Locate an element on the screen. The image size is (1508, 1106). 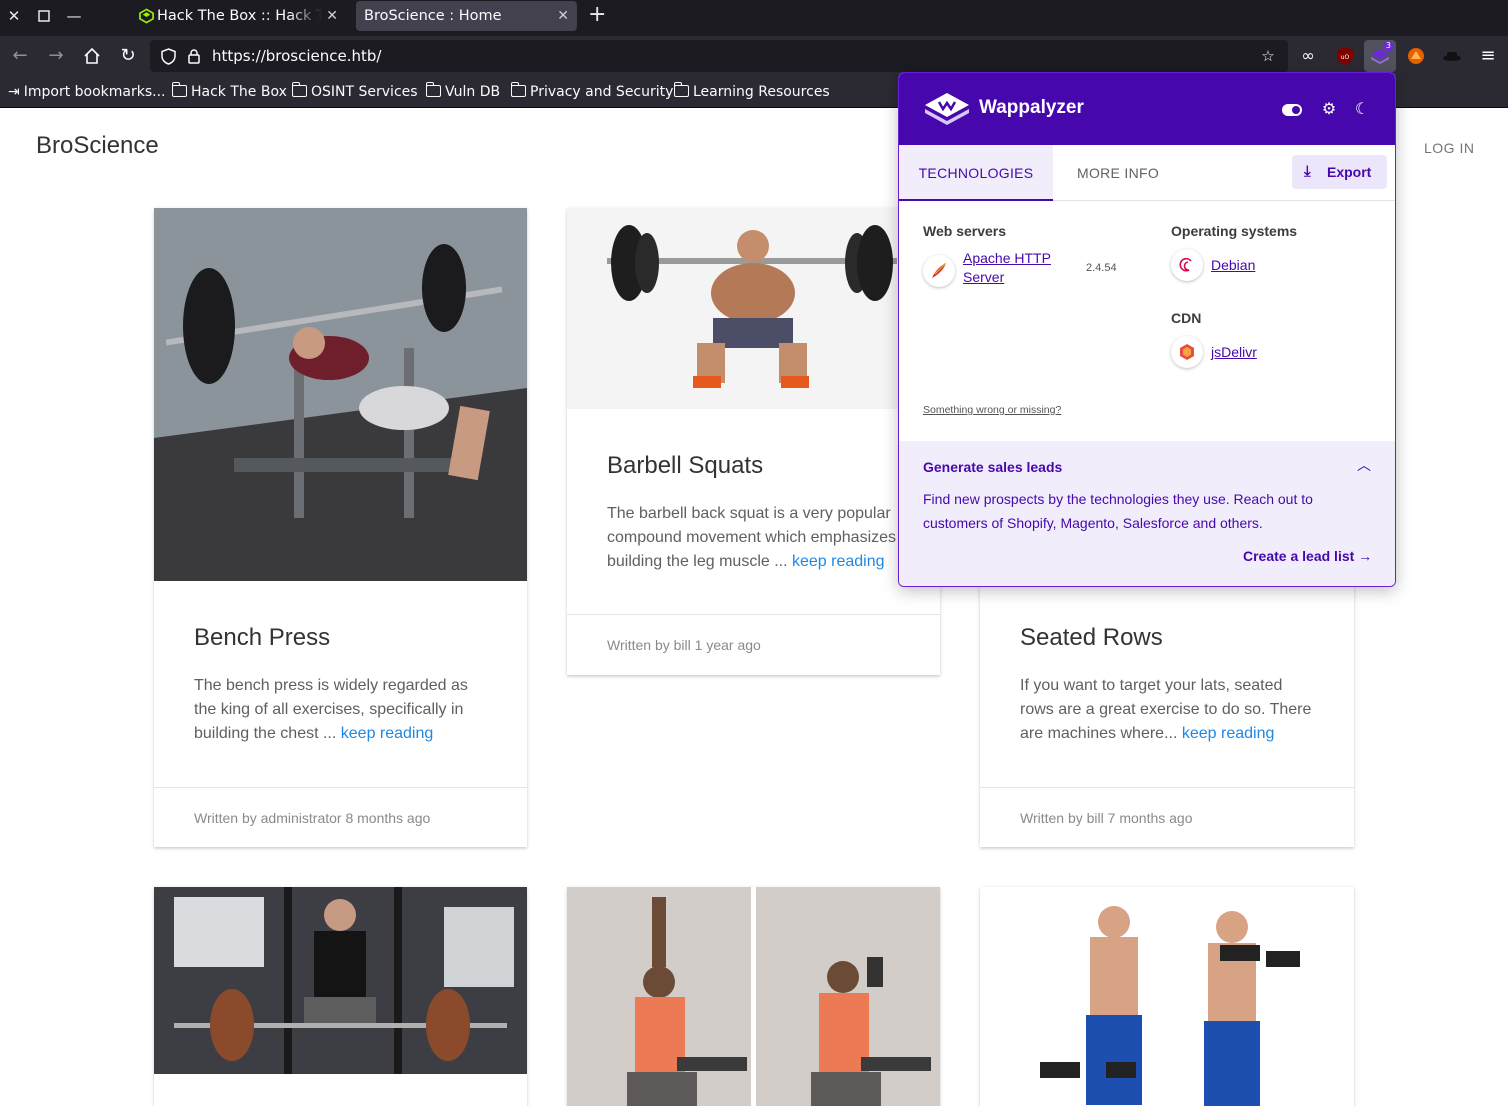
url-bar: https://broscience.htb/ ☆ is located at coordinates (719, 56).